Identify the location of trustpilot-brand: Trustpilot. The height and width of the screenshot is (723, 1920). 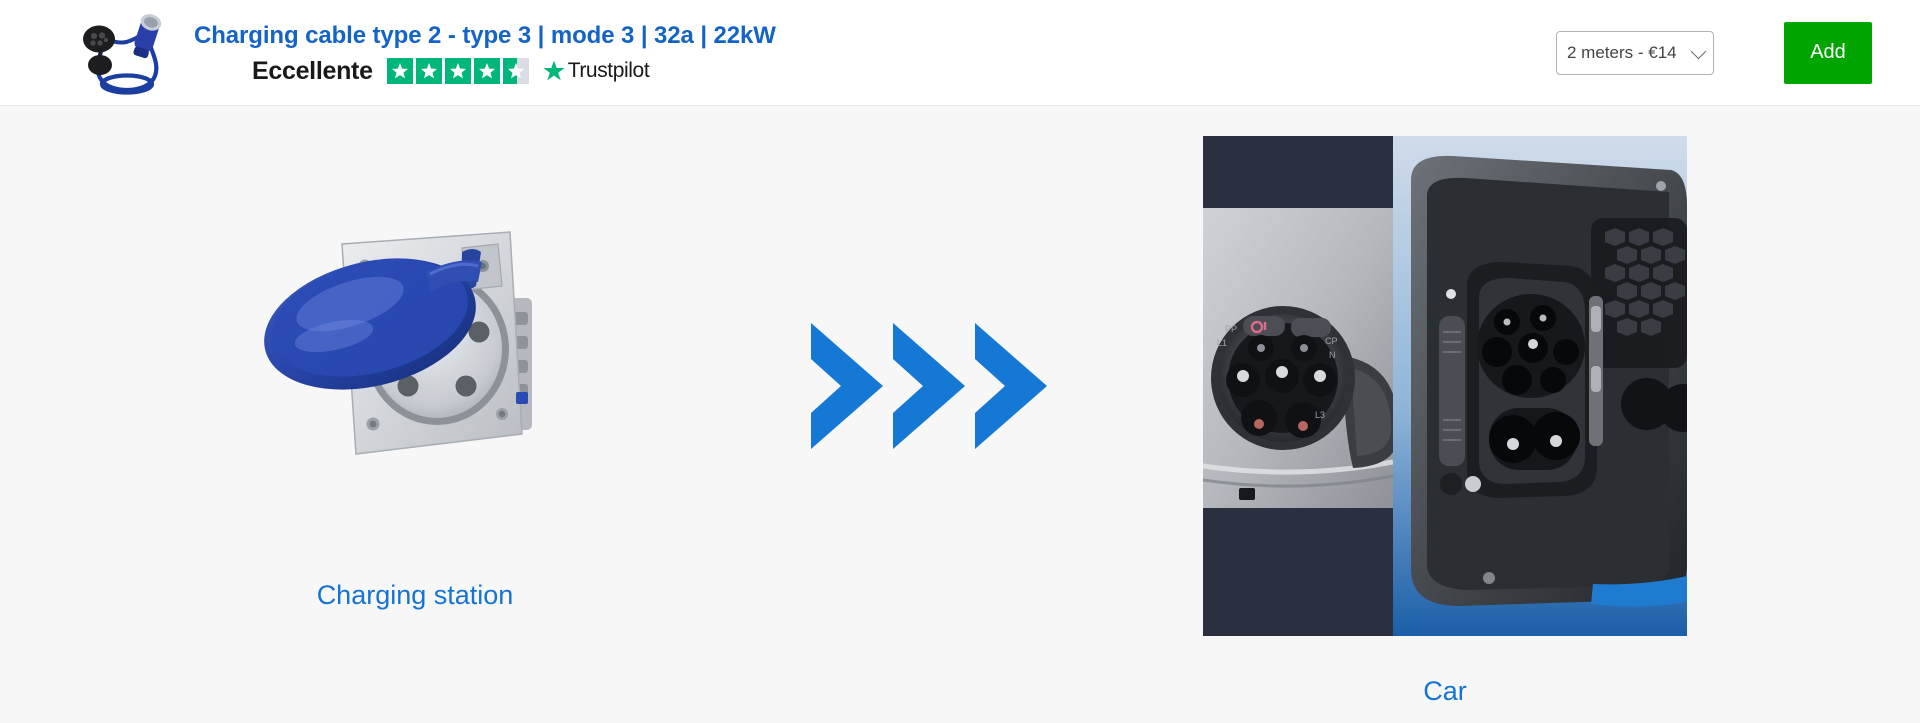
(596, 71).